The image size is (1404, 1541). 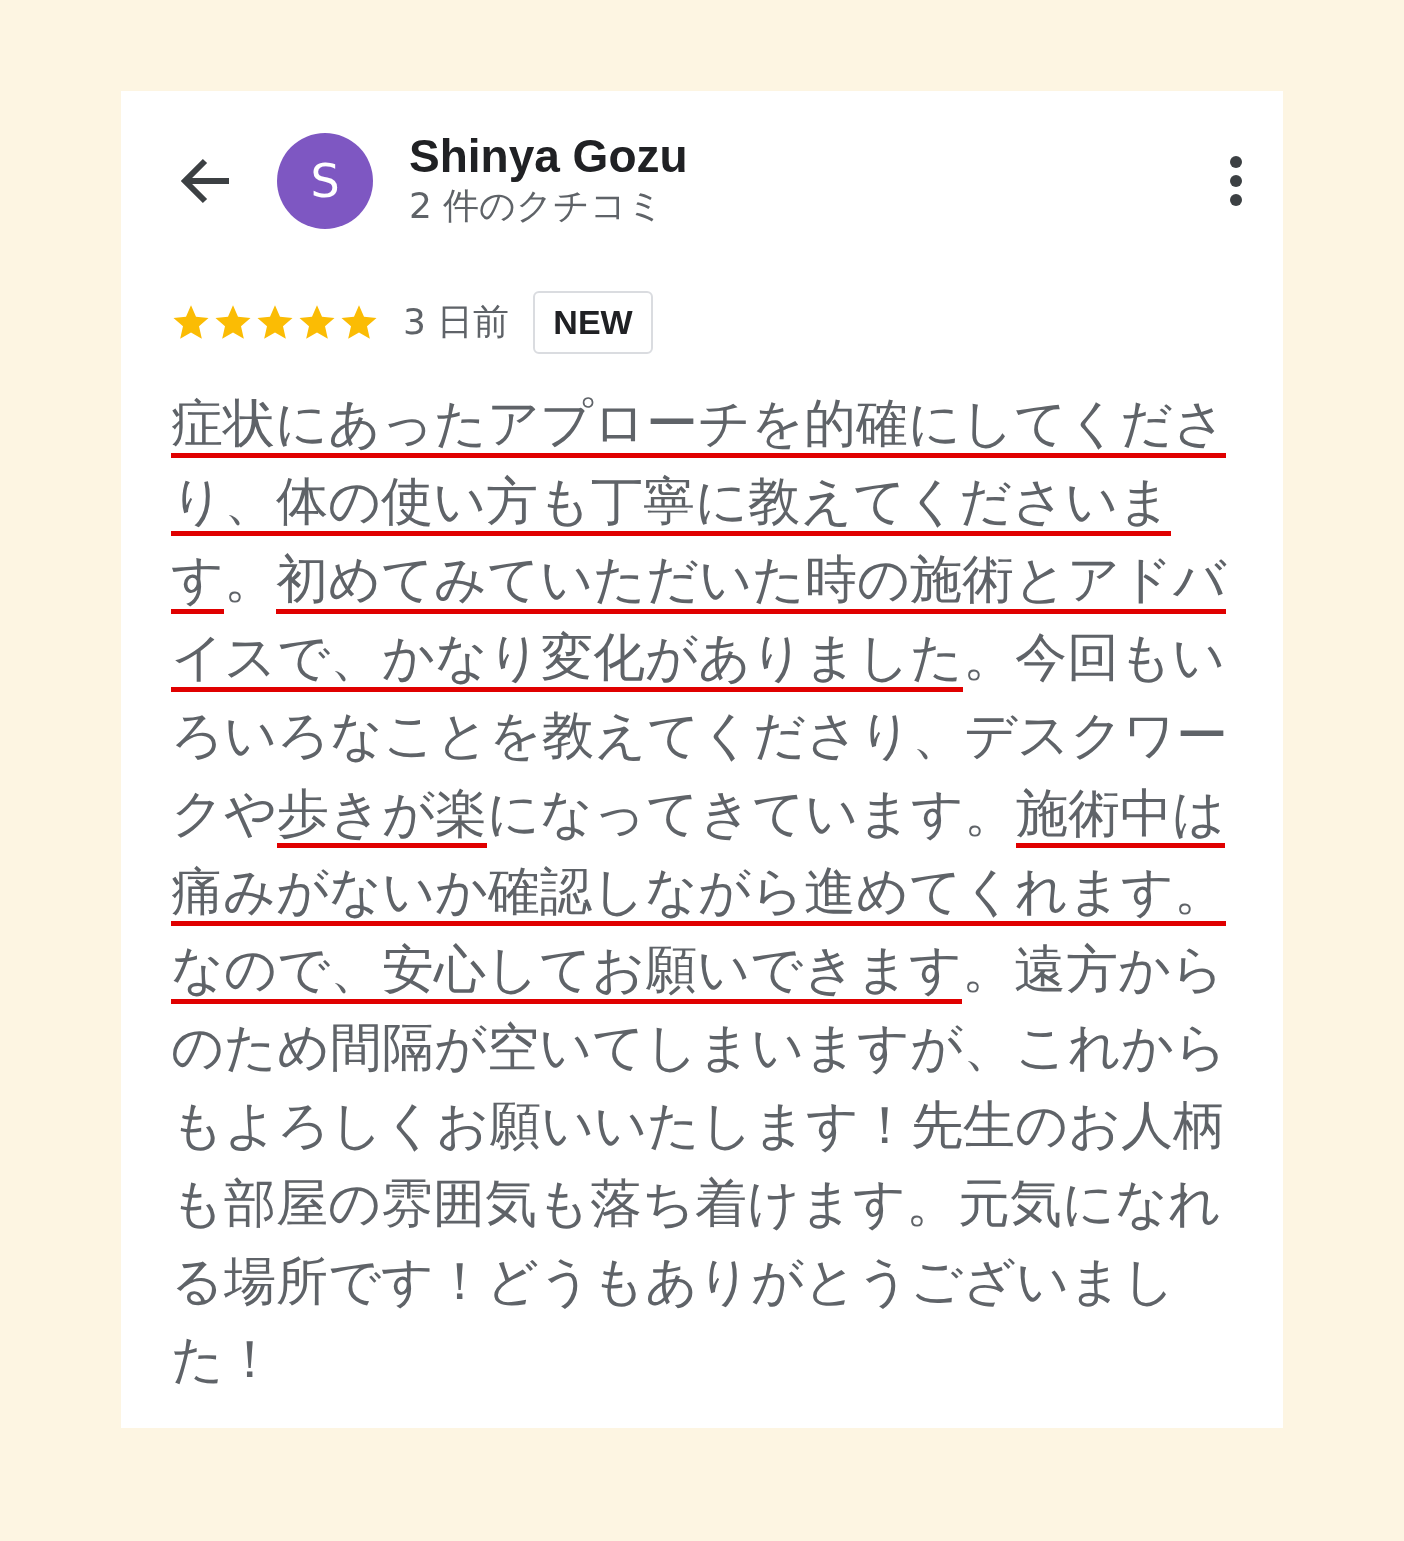 What do you see at coordinates (456, 321) in the screenshot?
I see `review-time: 3 日前` at bounding box center [456, 321].